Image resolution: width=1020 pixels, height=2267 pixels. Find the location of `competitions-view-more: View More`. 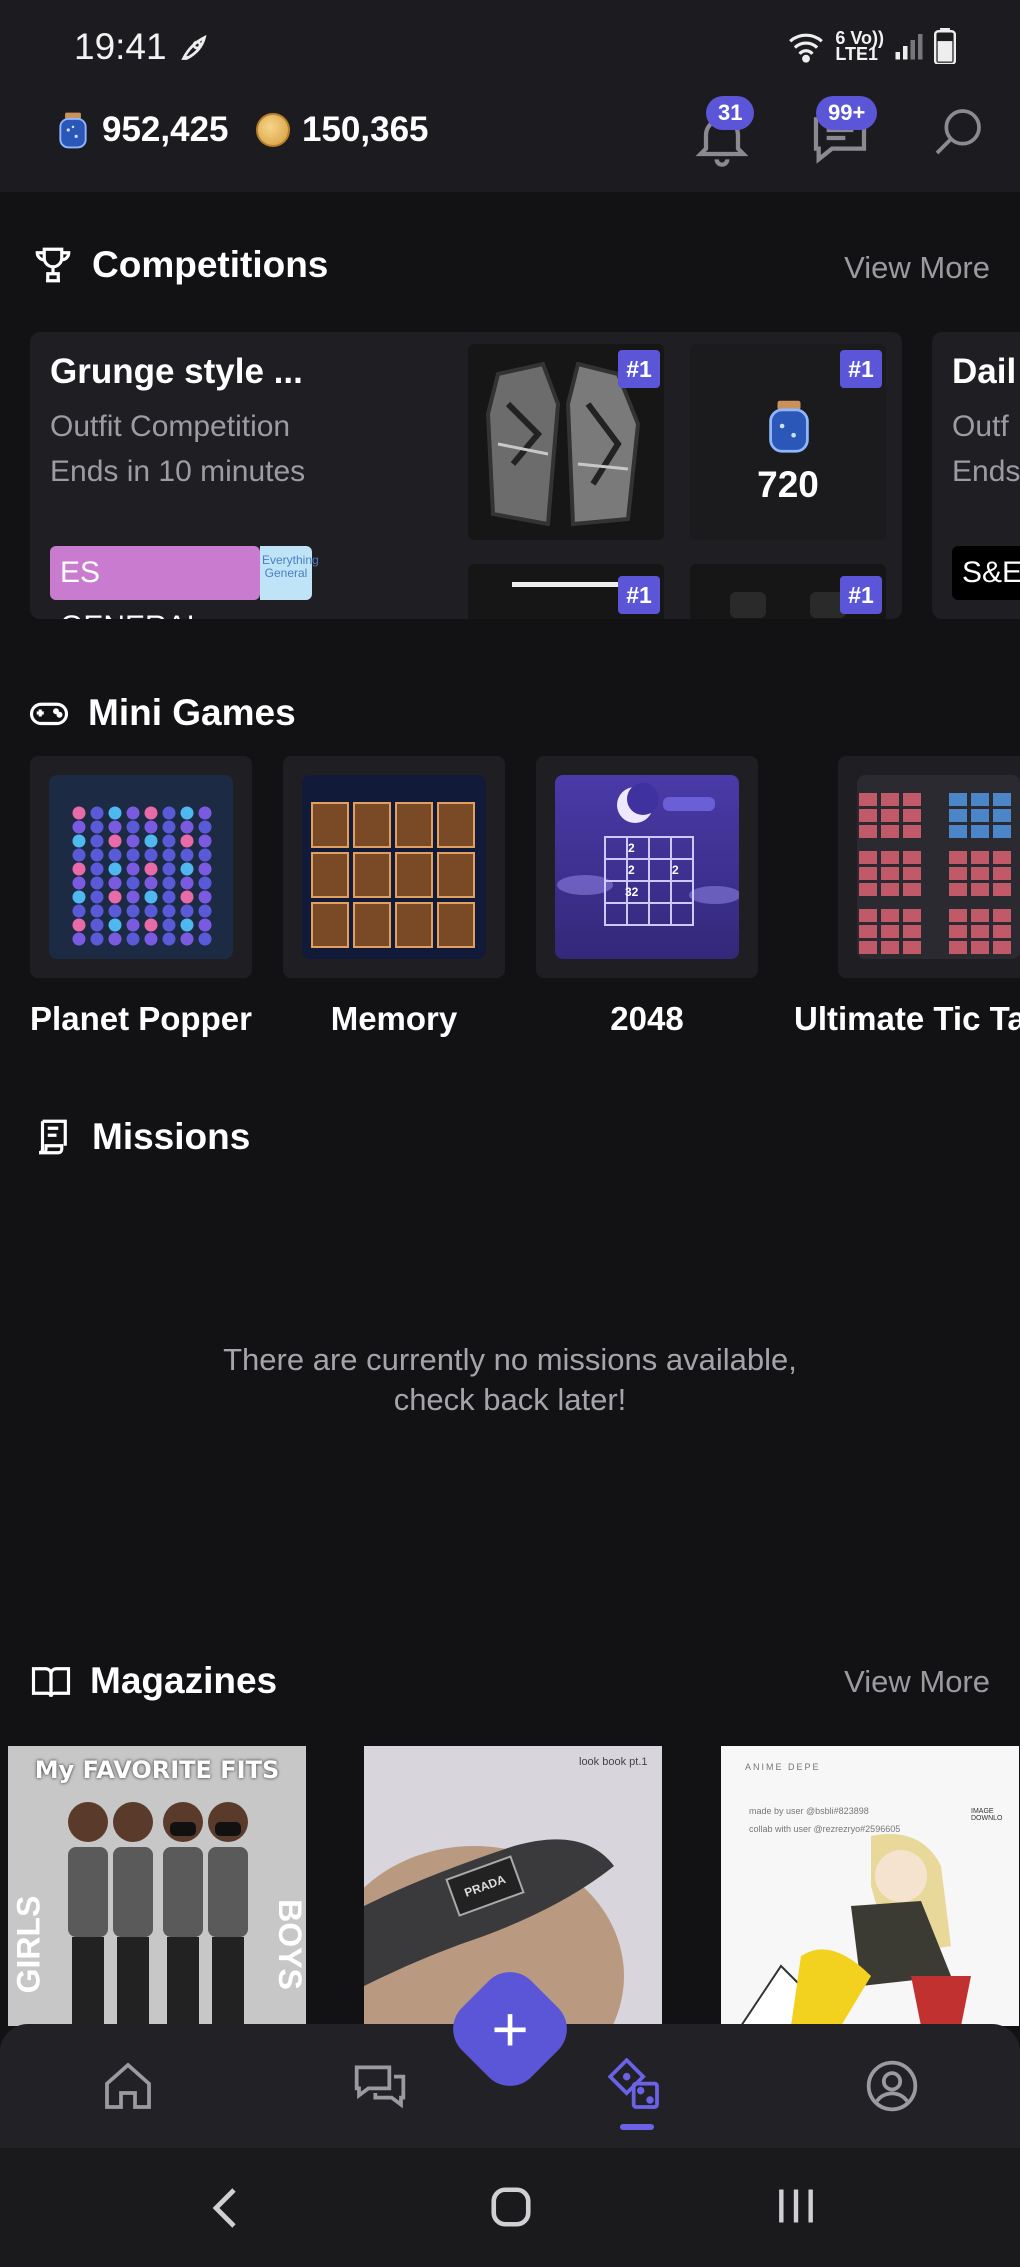

competitions-view-more: View More is located at coordinates (917, 268).